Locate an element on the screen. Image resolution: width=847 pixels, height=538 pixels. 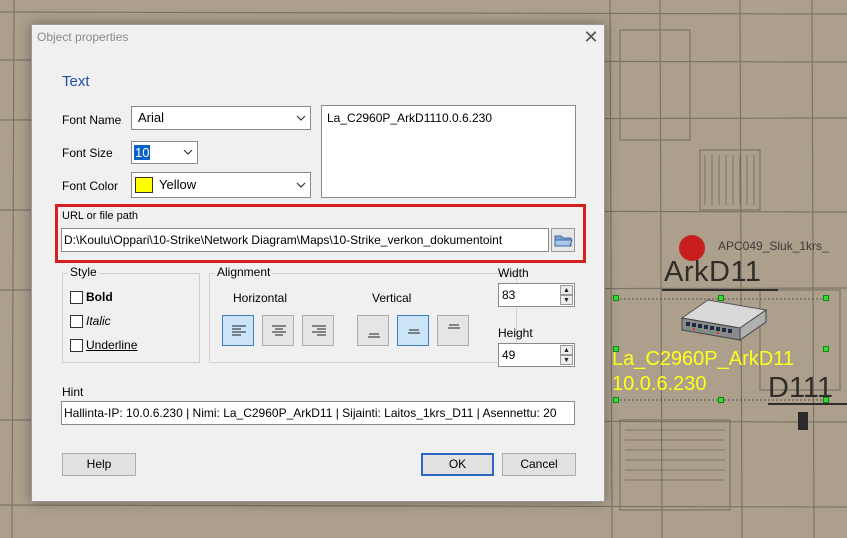
valign-bottom-icon is located at coordinates (374, 335).